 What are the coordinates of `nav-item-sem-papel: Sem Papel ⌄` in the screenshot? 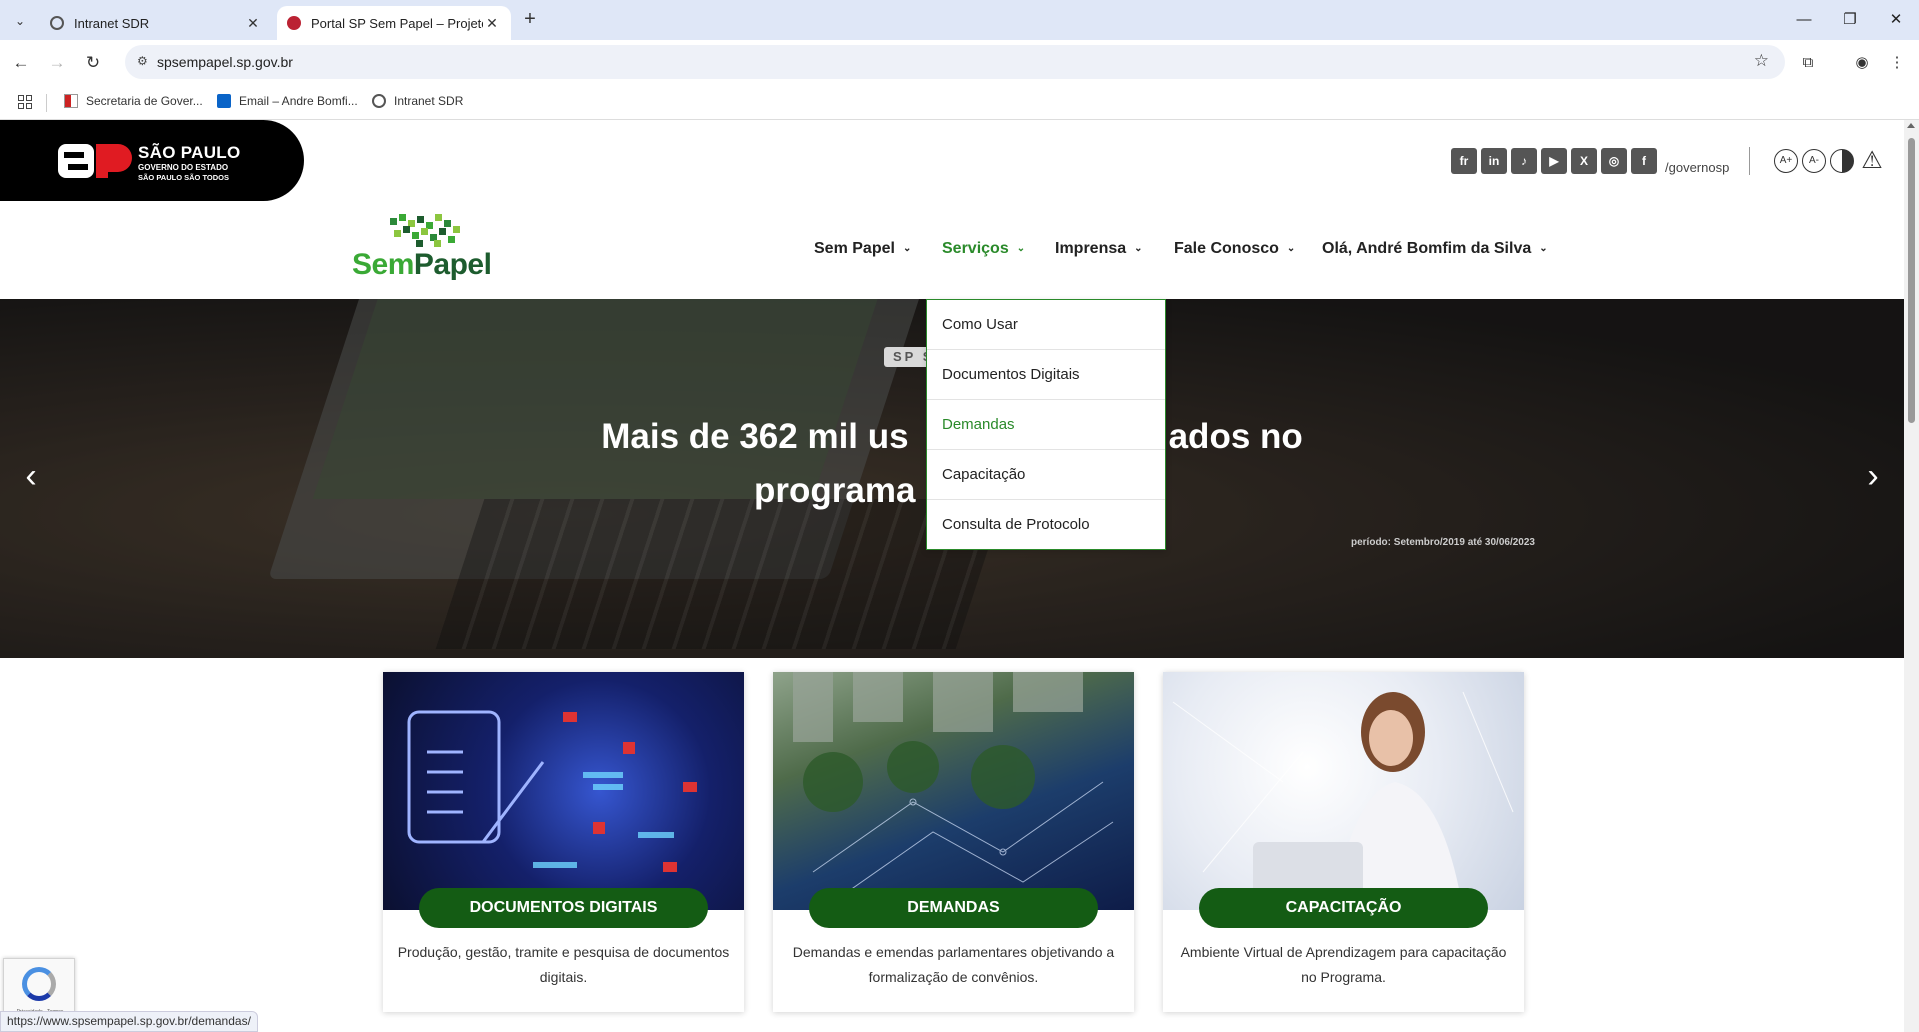 It's located at (862, 249).